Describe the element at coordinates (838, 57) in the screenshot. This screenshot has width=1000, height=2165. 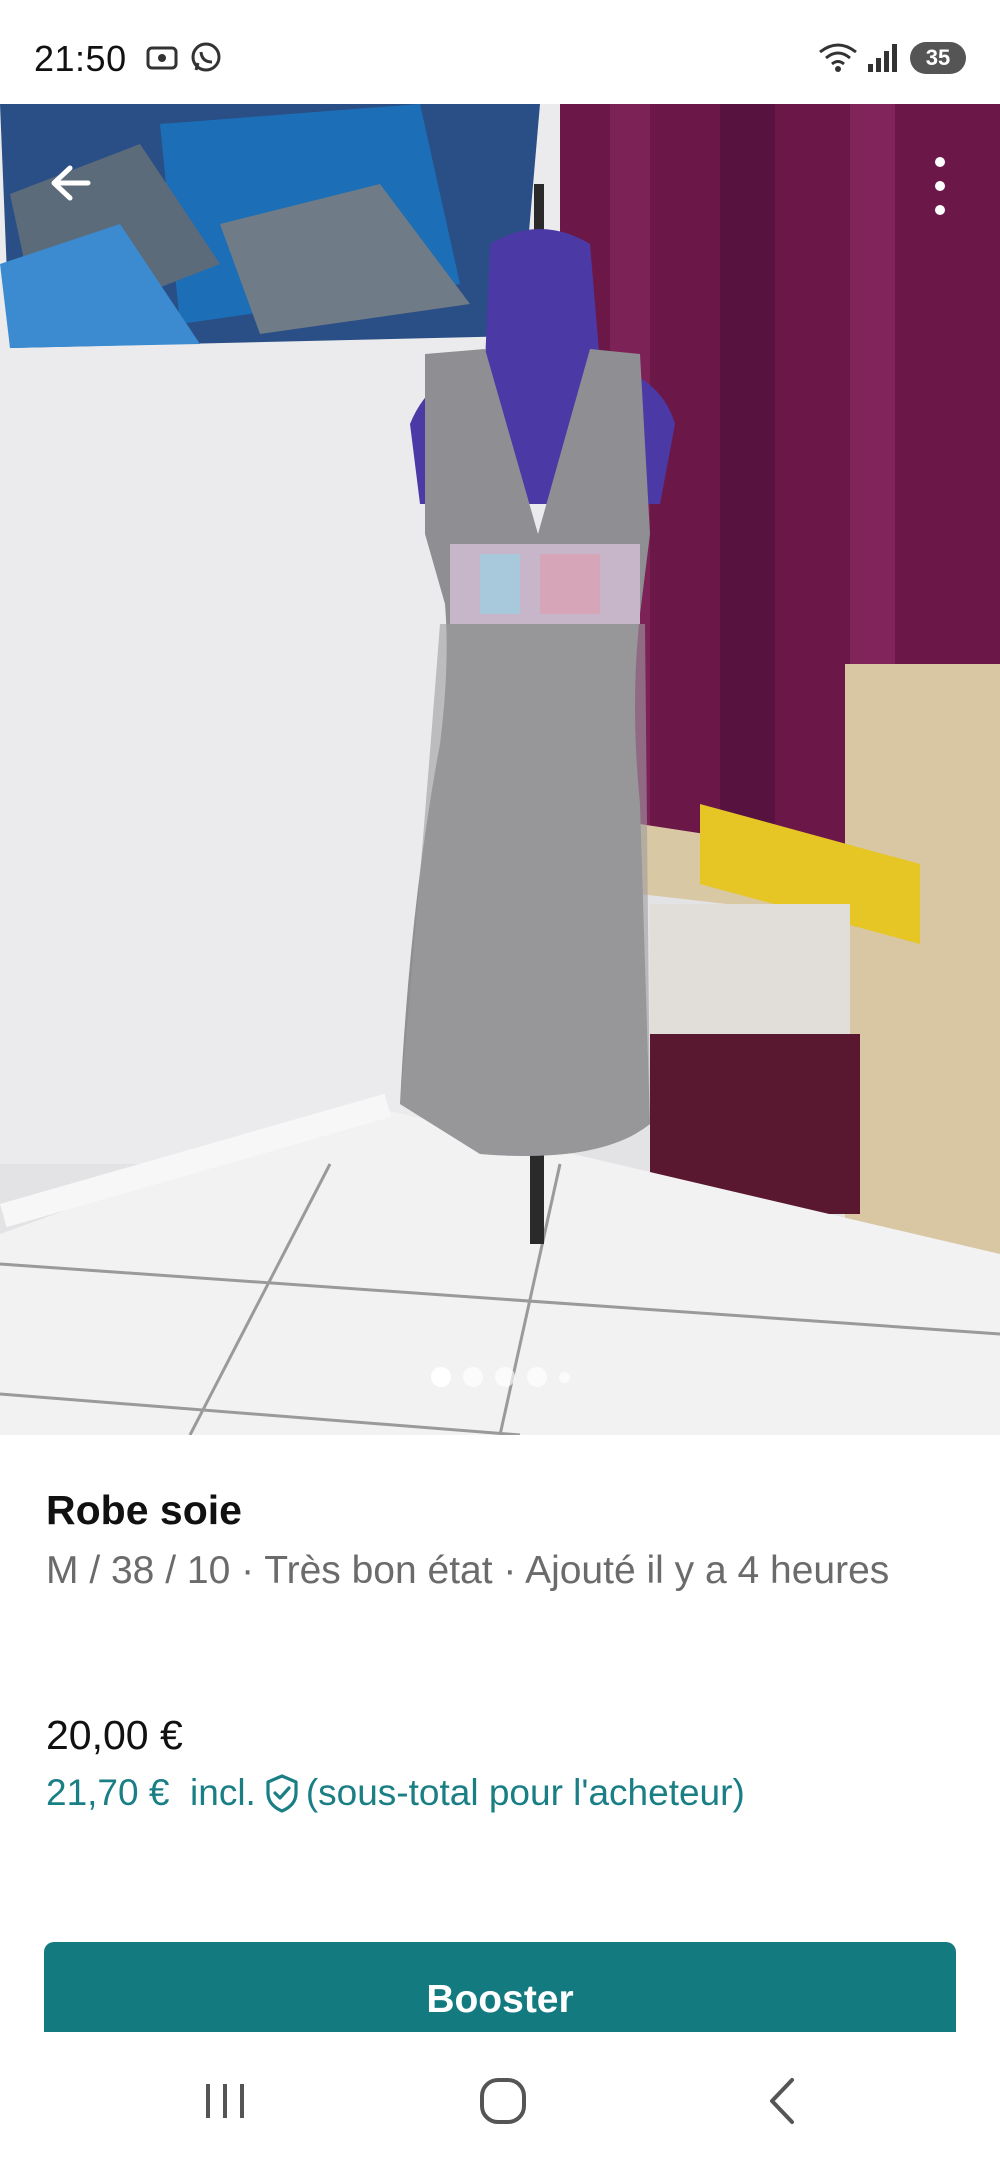
I see `wifi-icon` at that location.